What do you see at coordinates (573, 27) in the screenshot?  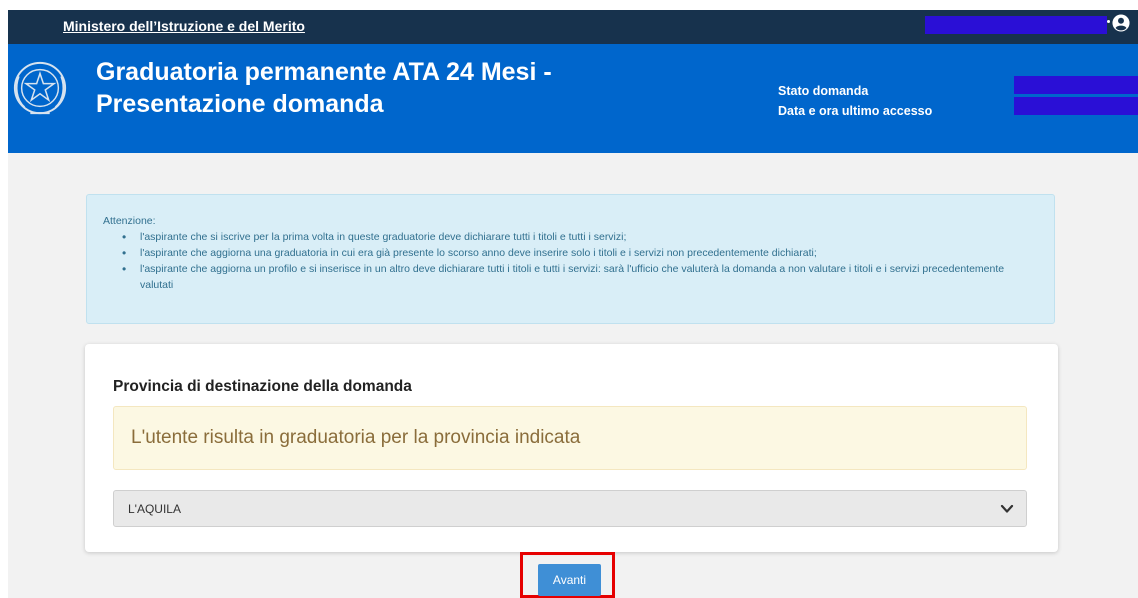 I see `top-bar-strip: Ministero dell’Istruzione e del Merito` at bounding box center [573, 27].